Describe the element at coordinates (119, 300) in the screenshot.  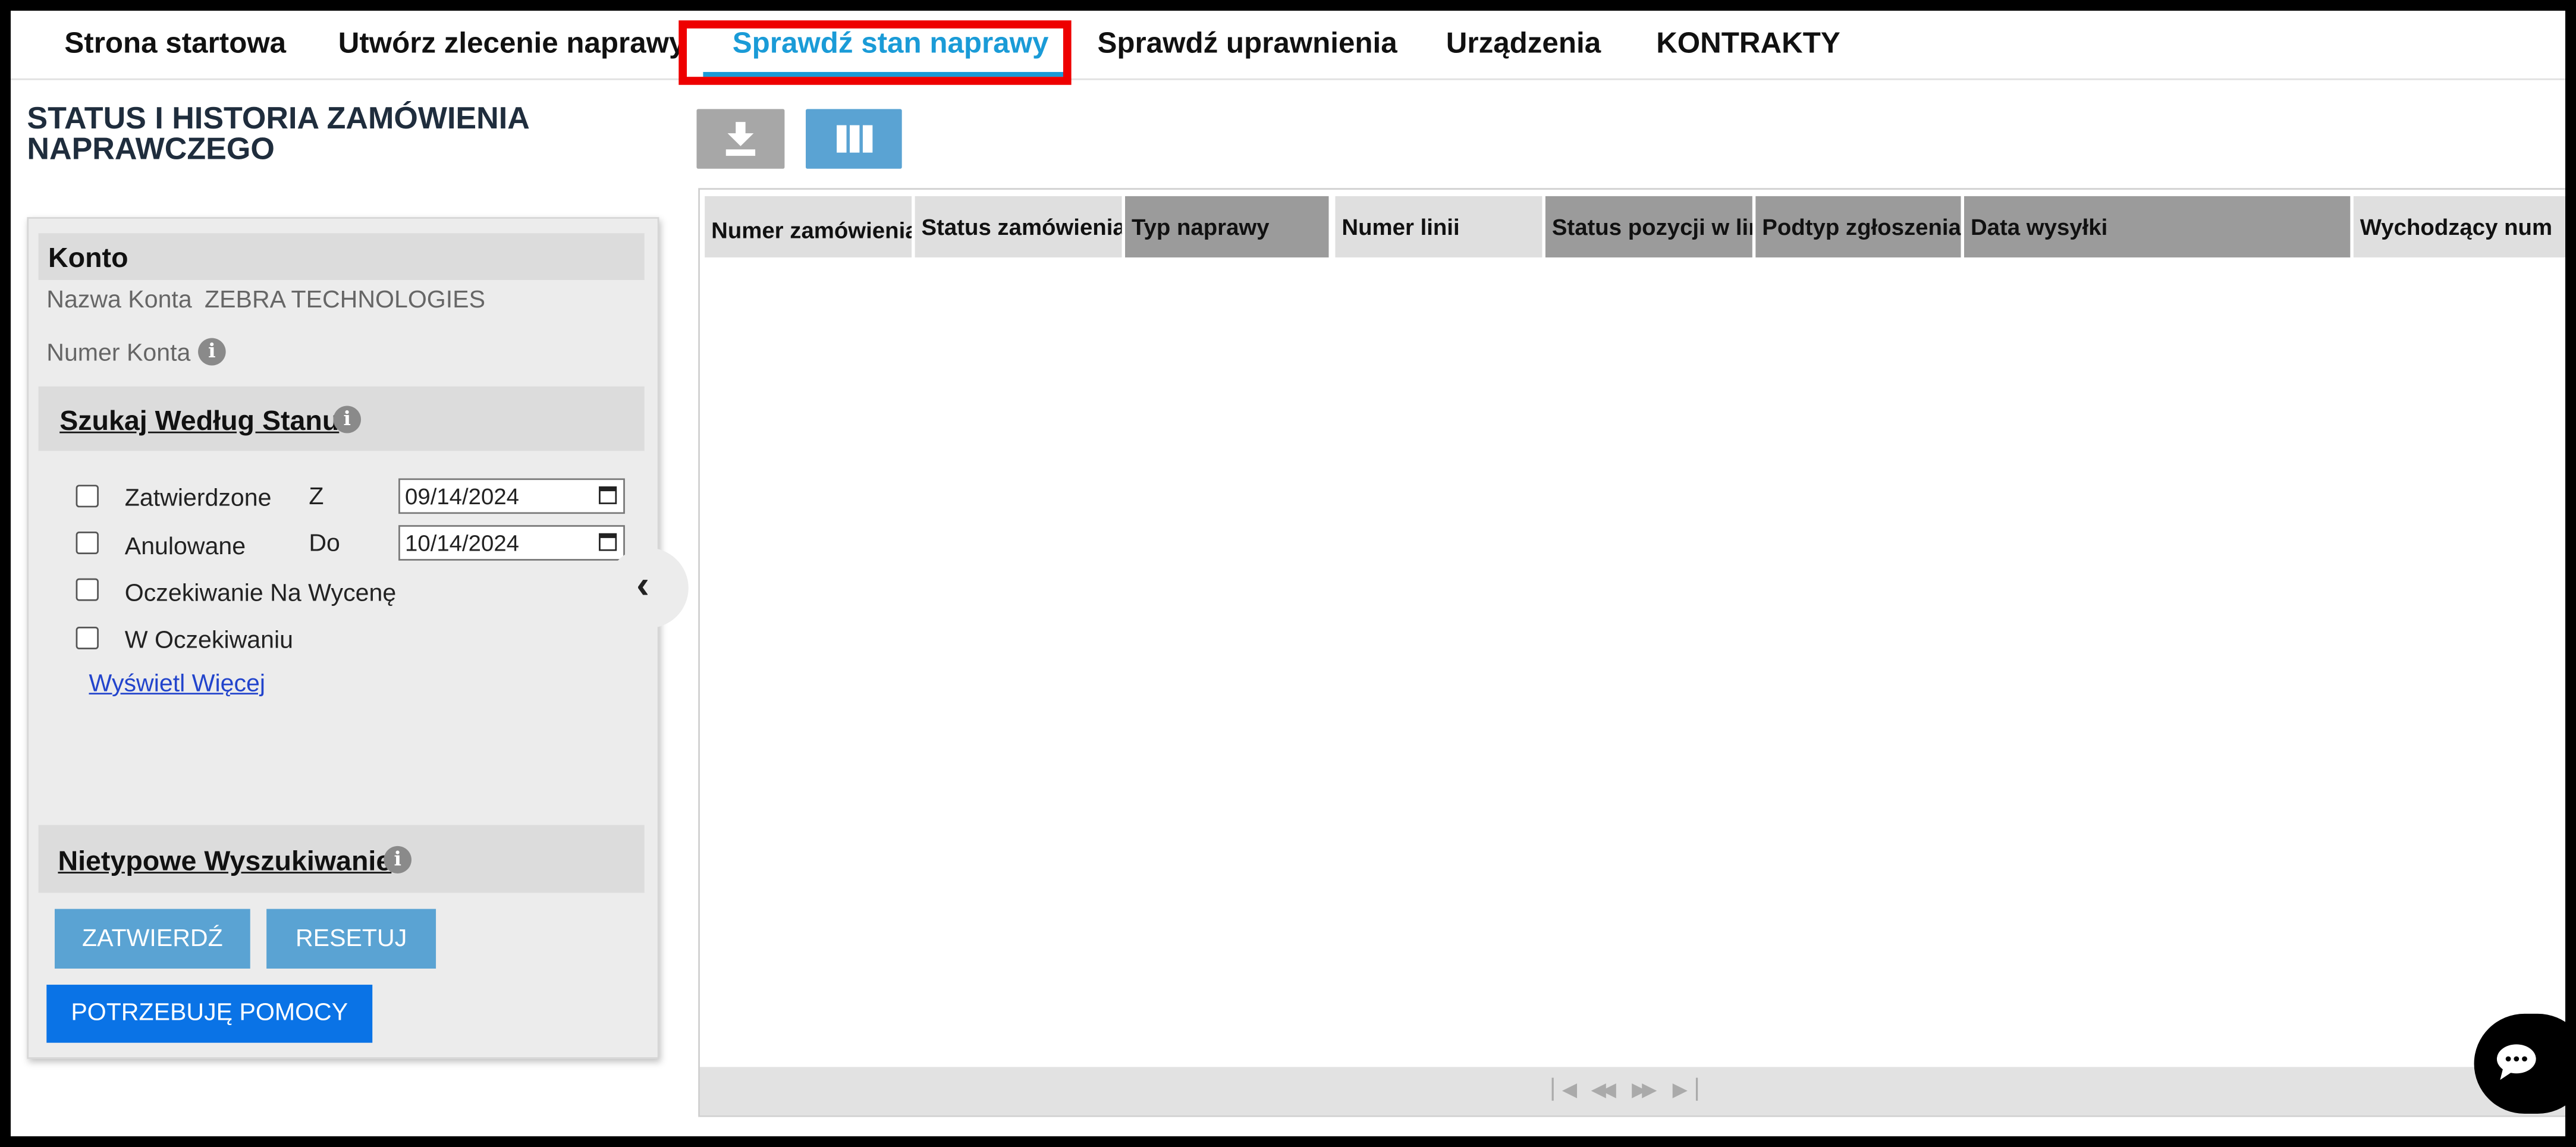
I see `account-name-label: Nazwa Konta` at that location.